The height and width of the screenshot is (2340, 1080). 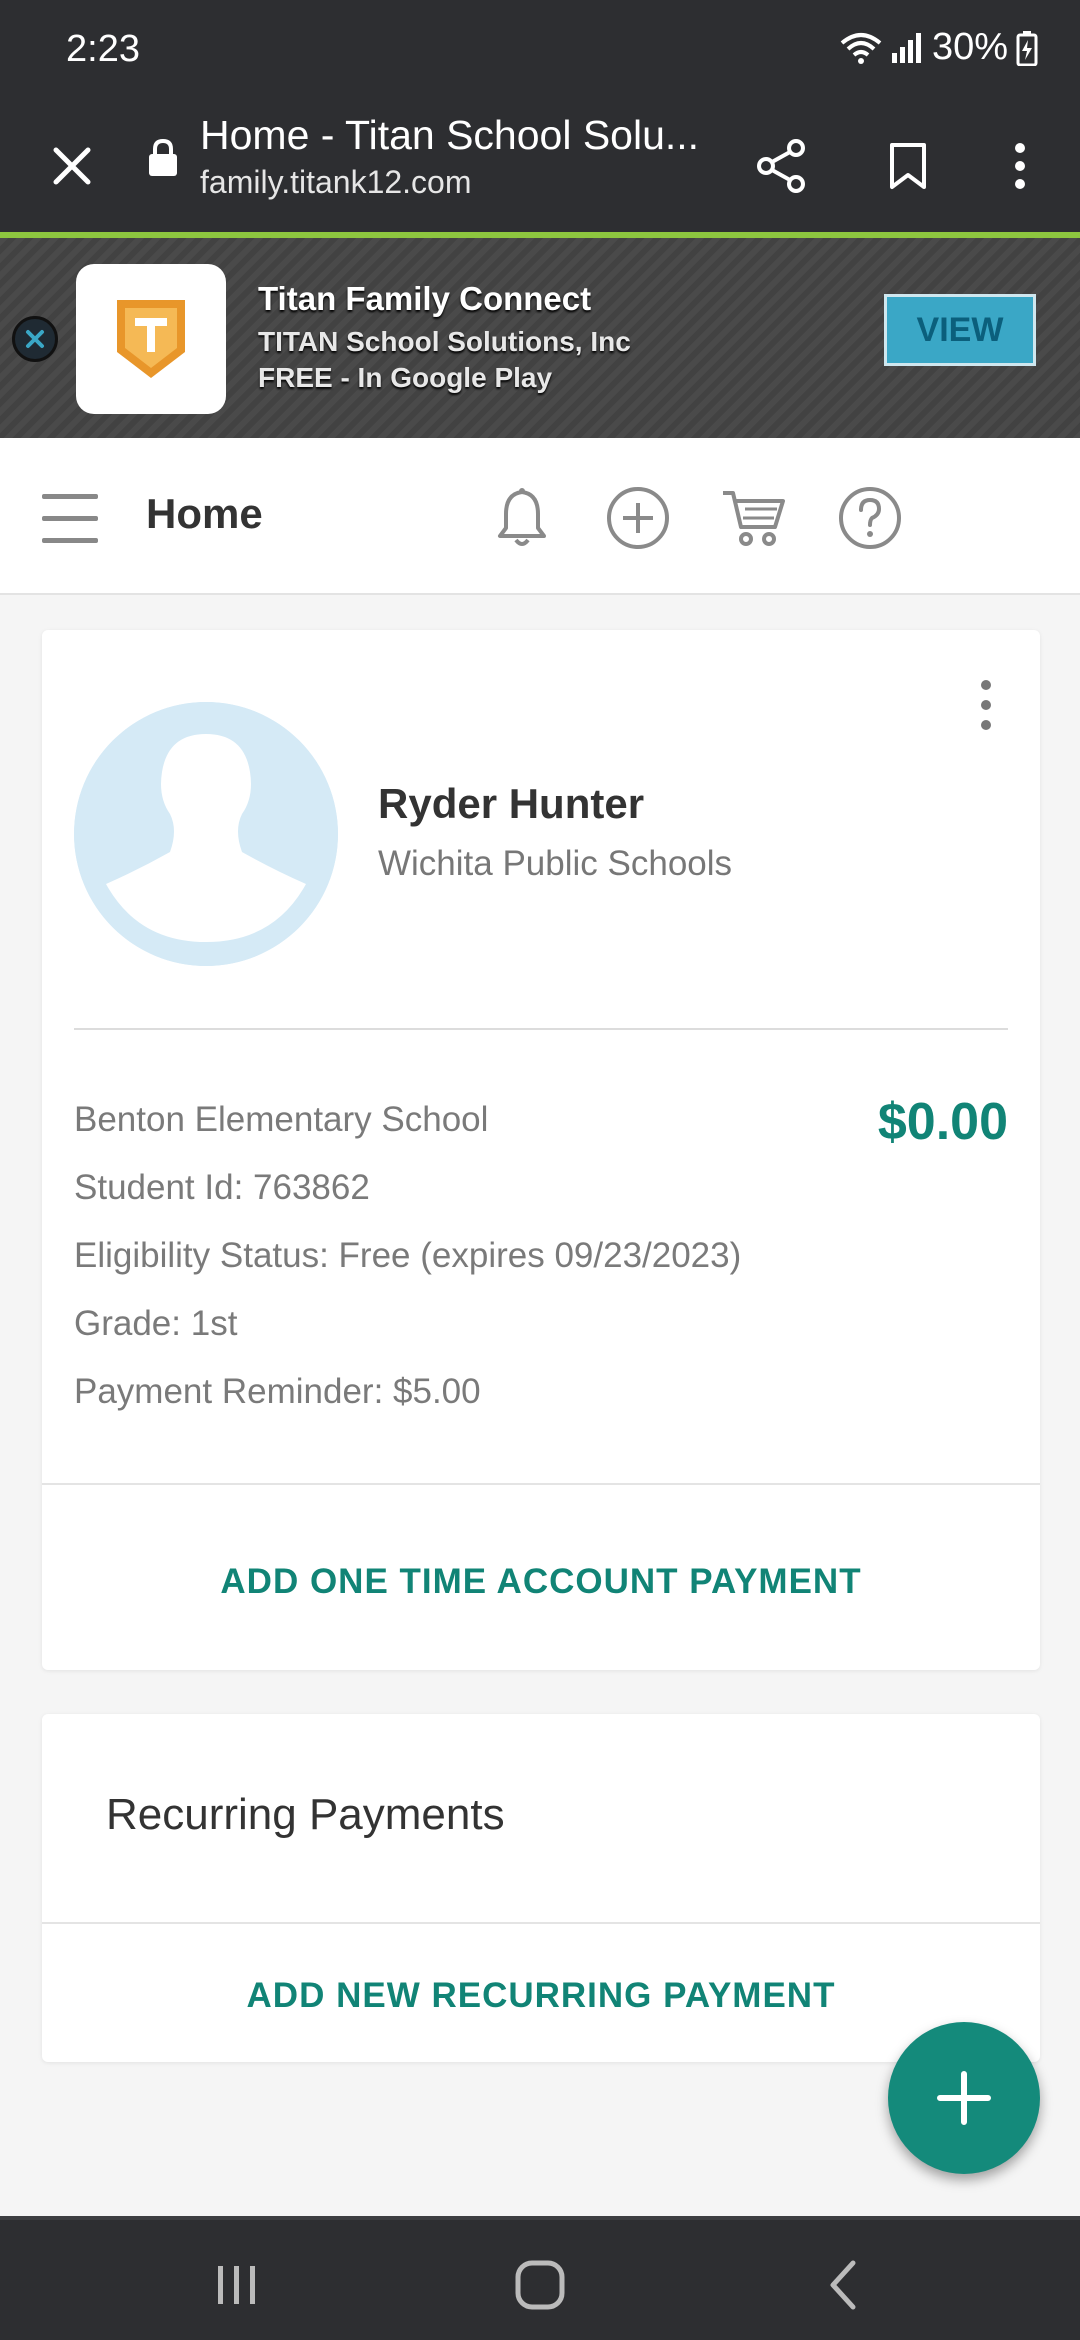 What do you see at coordinates (405, 377) in the screenshot?
I see `banner-price: FREE - In Google Play` at bounding box center [405, 377].